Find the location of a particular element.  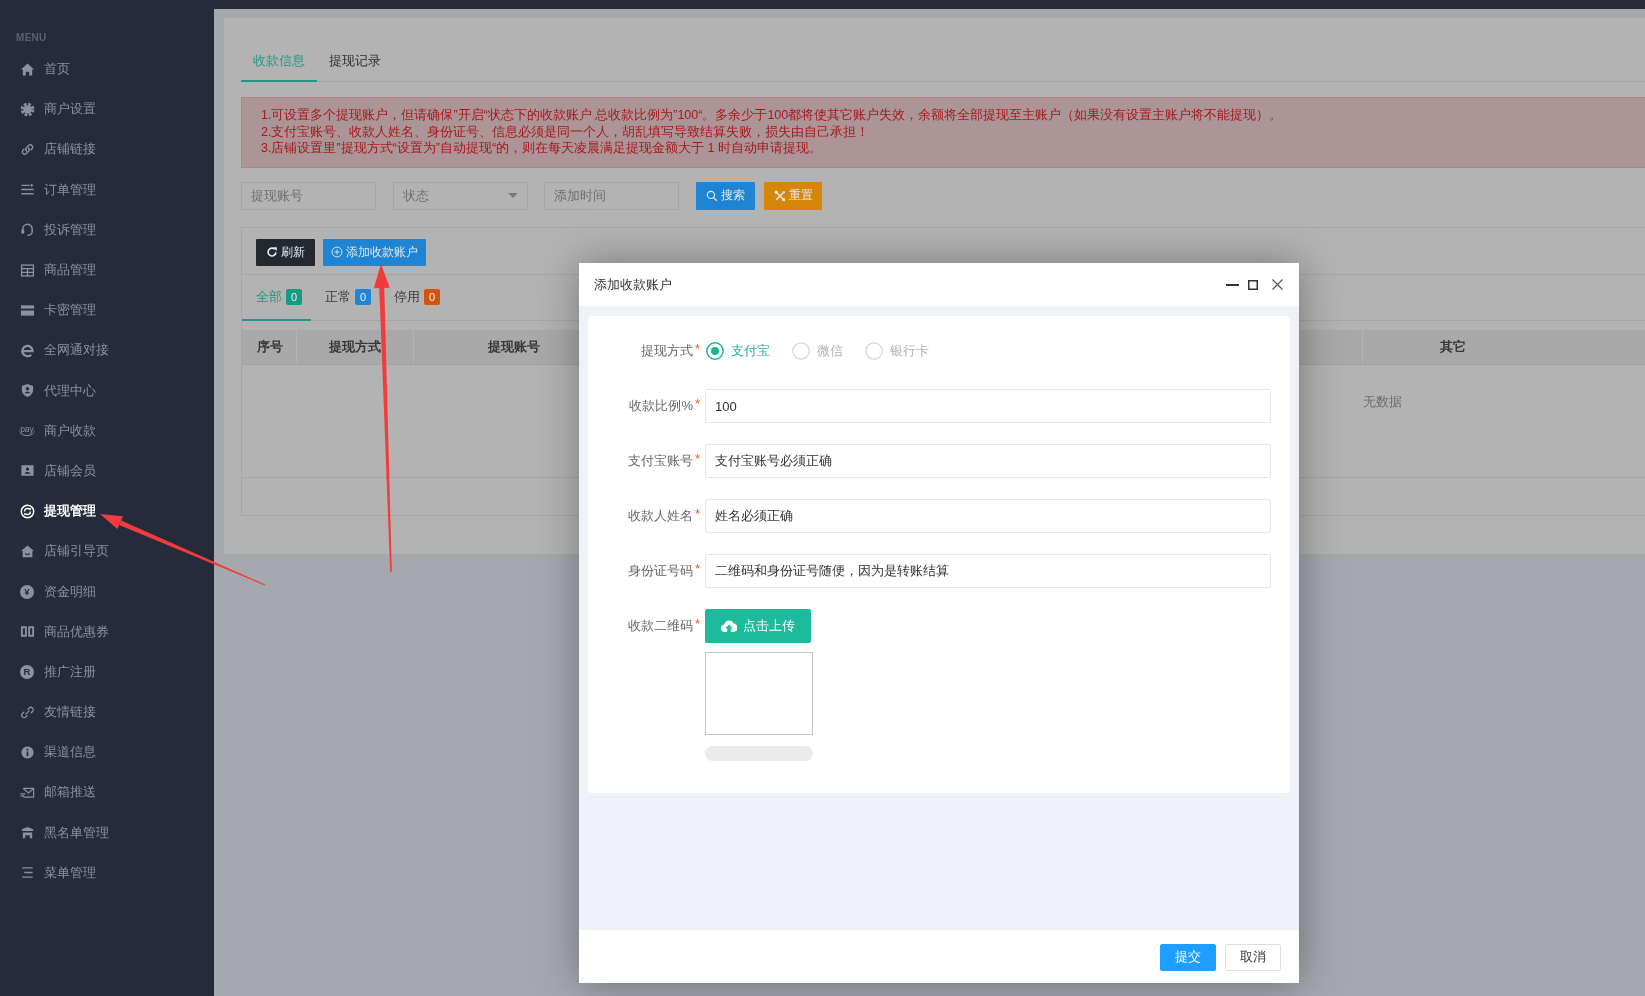

tab: 提现记录 is located at coordinates (355, 62).